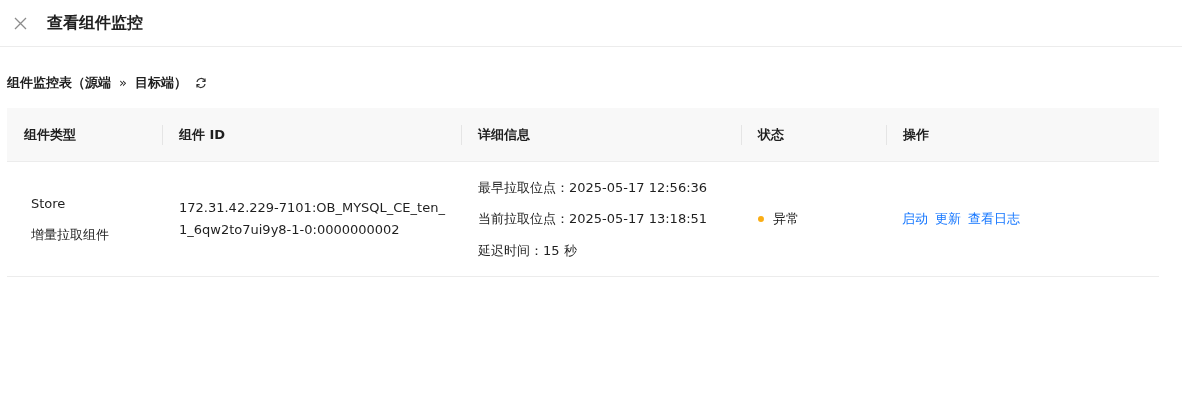 This screenshot has height=411, width=1182. I want to click on action-link: 启动, so click(915, 219).